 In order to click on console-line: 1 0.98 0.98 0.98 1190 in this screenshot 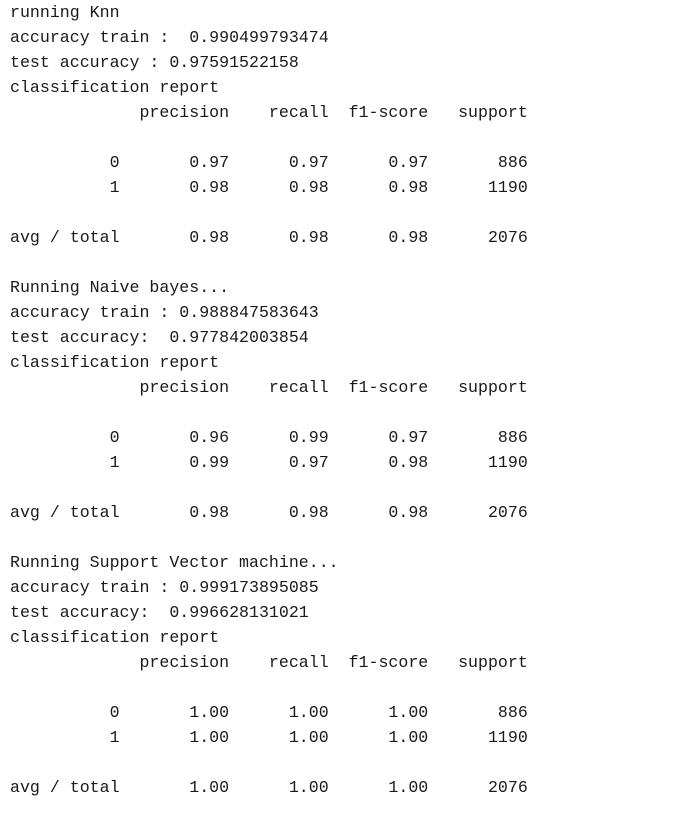, I will do `click(269, 187)`.